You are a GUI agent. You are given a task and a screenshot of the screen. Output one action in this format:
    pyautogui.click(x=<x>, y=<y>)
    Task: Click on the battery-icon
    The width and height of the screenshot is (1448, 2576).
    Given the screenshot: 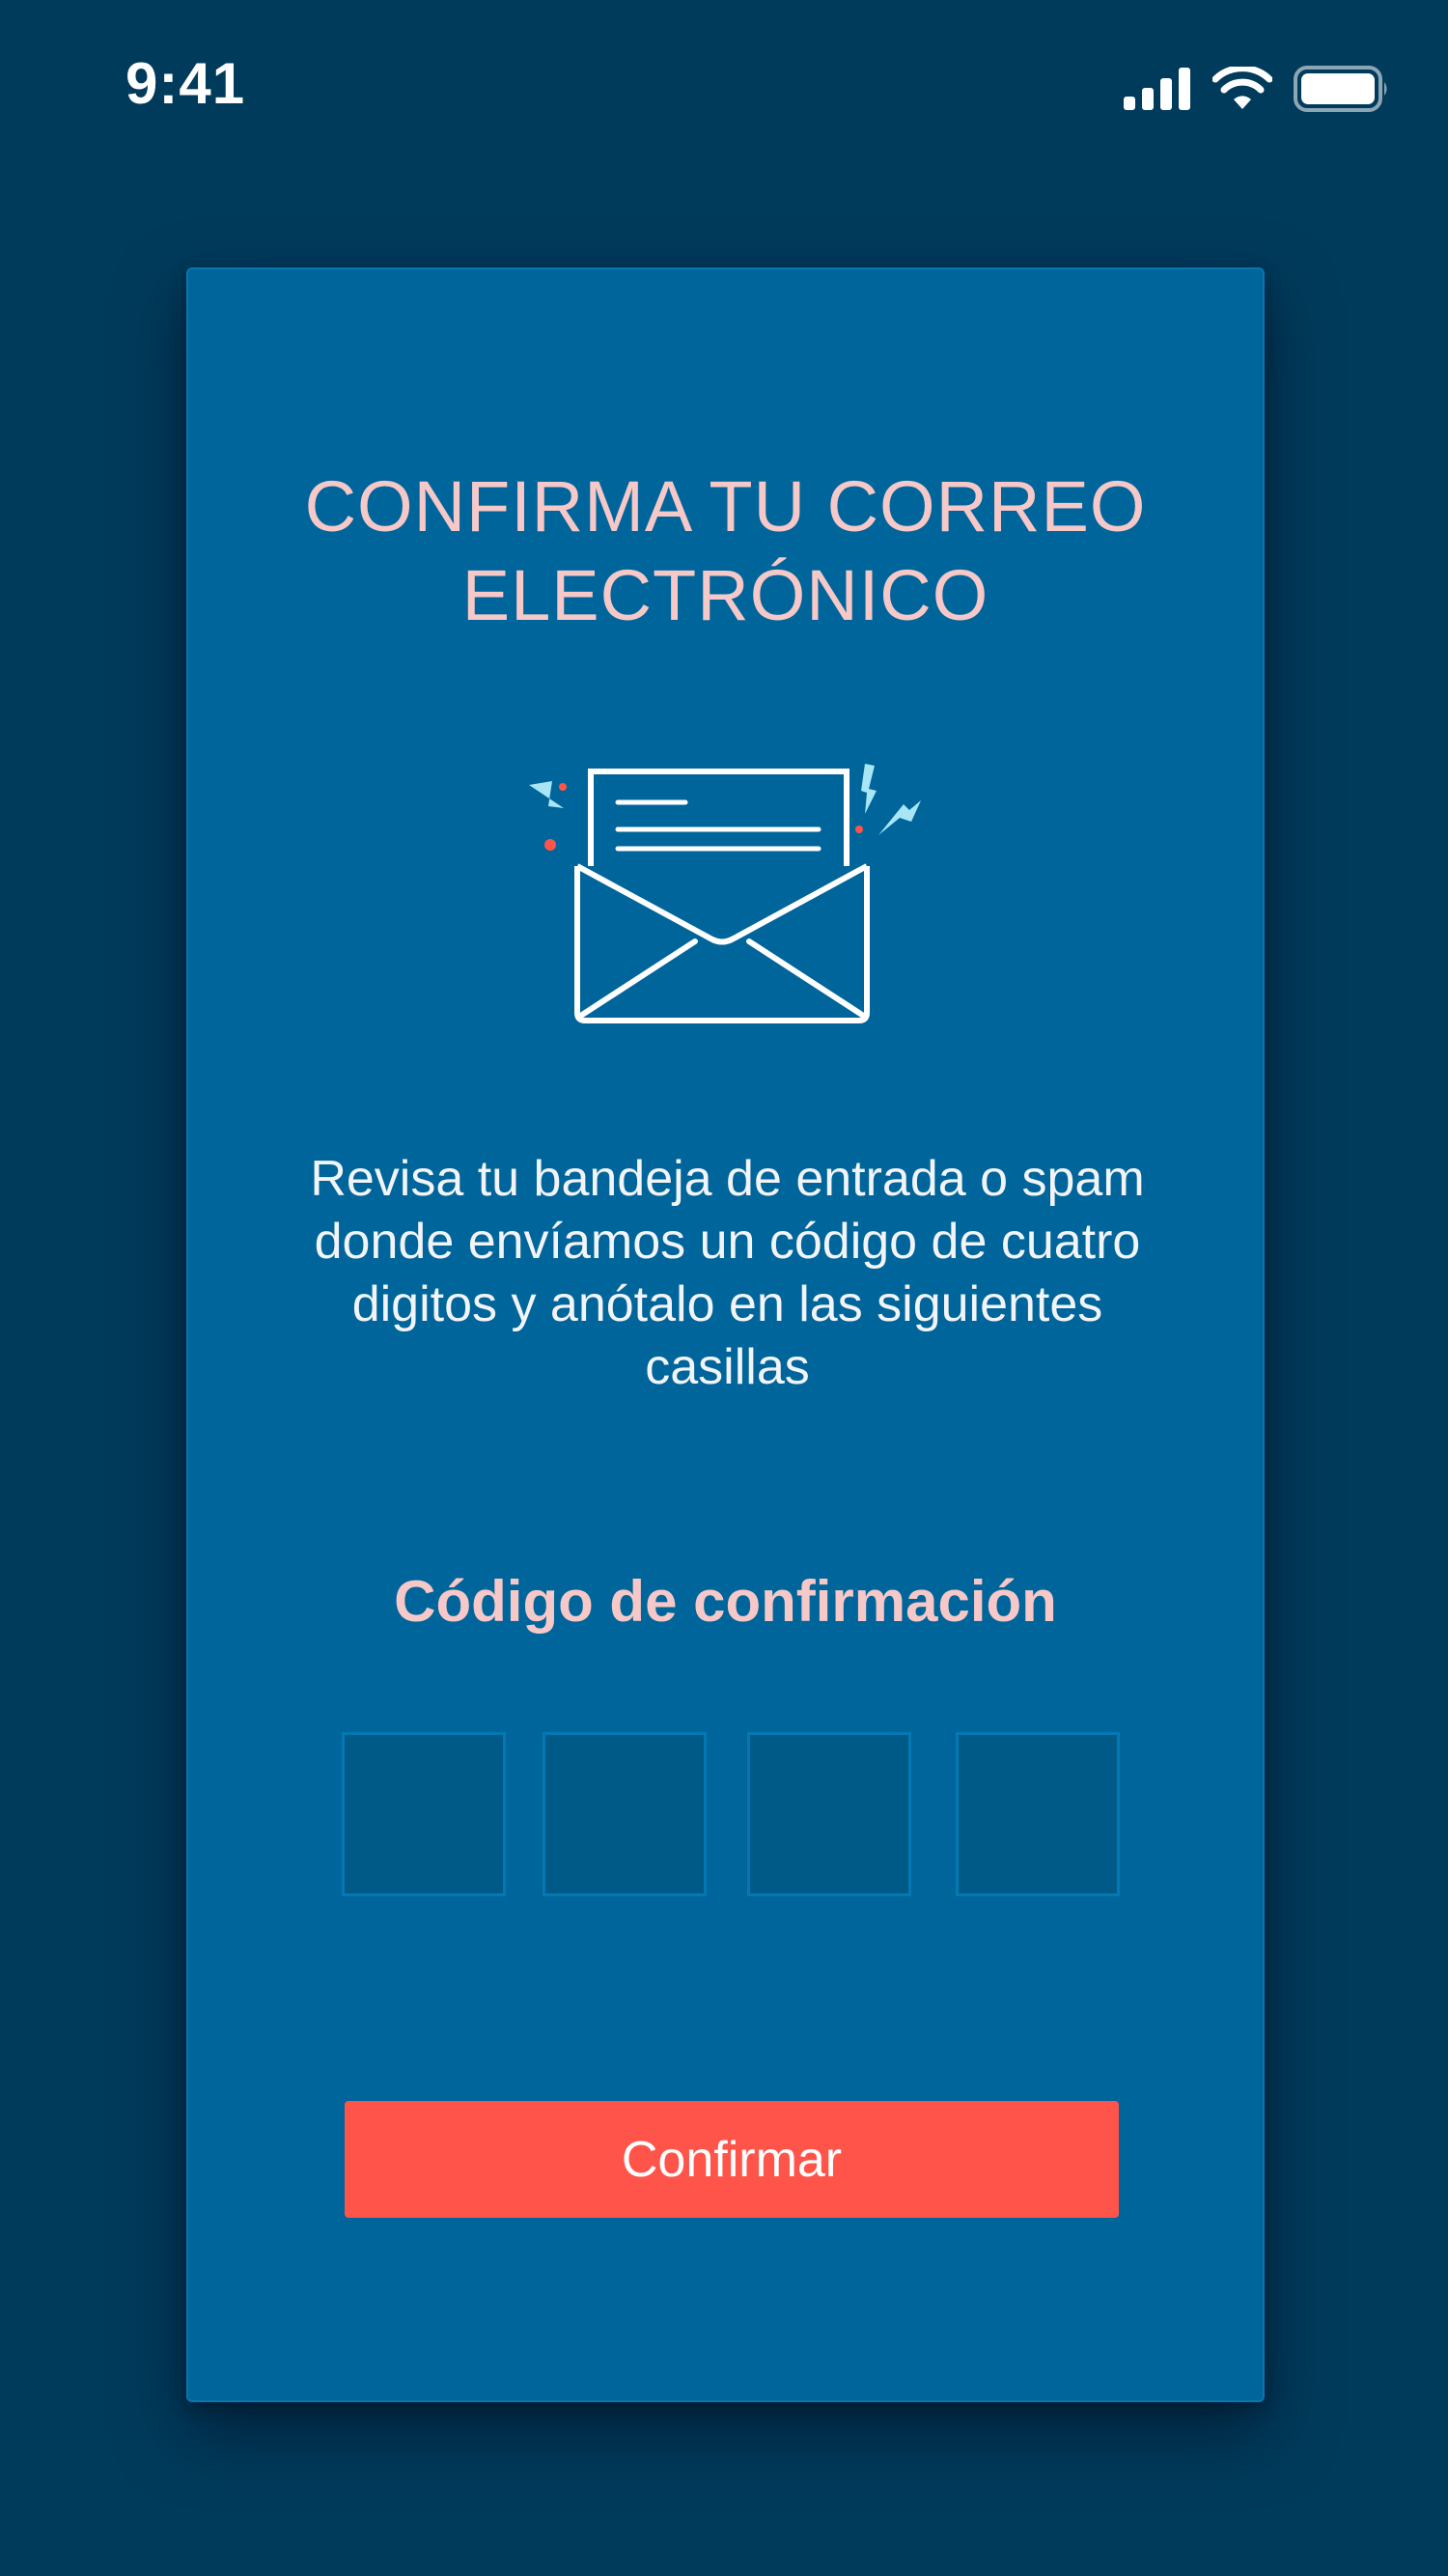 What is the action you would take?
    pyautogui.click(x=1340, y=89)
    